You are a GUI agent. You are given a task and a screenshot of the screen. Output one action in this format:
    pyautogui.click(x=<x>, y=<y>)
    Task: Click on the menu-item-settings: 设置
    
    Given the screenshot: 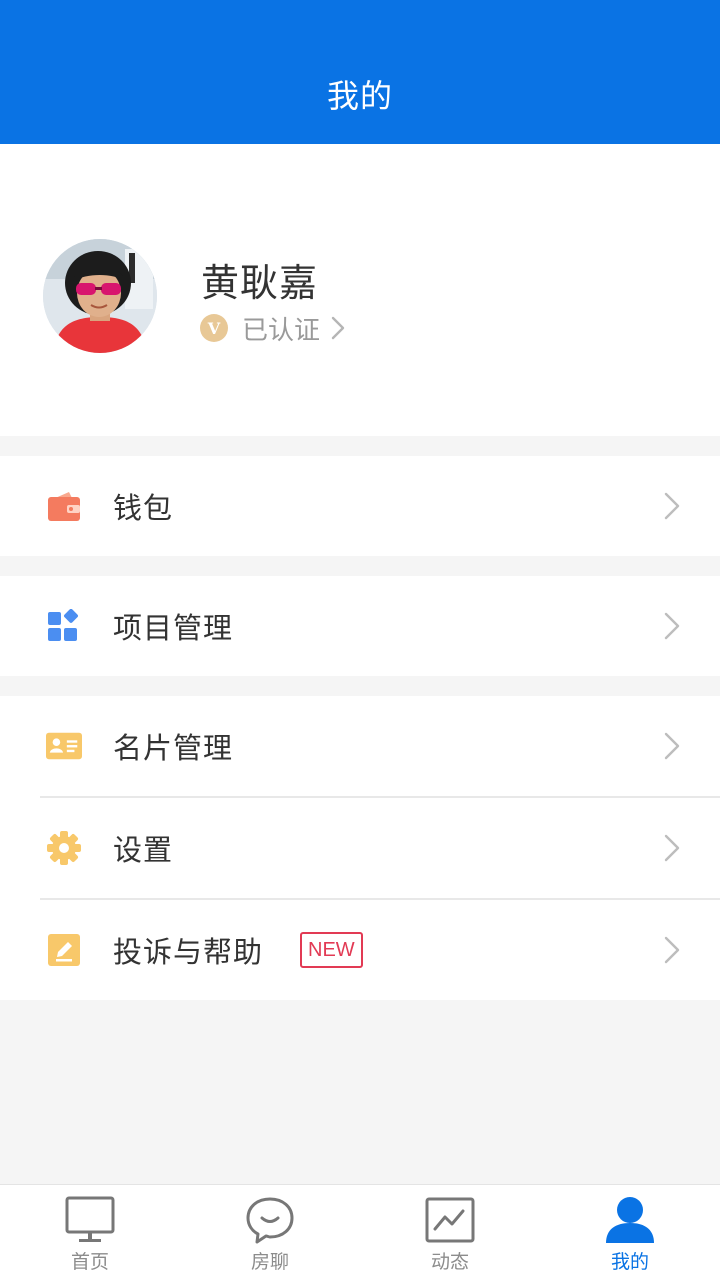 What is the action you would take?
    pyautogui.click(x=360, y=848)
    